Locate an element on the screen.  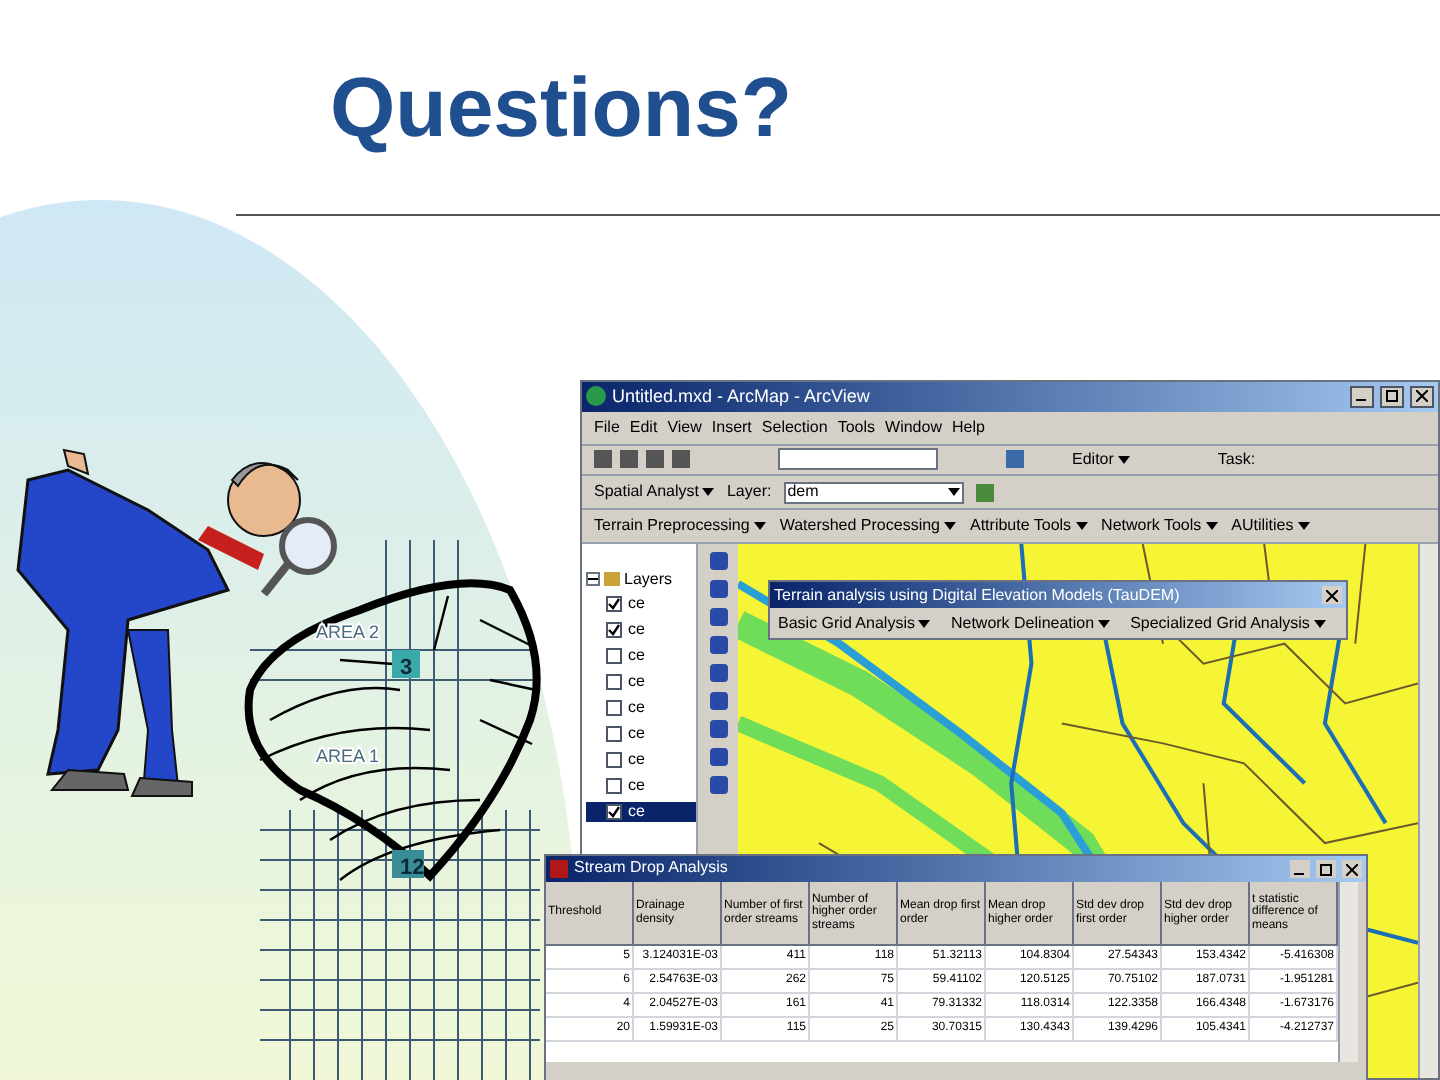
menu-item: Window is located at coordinates (913, 427).